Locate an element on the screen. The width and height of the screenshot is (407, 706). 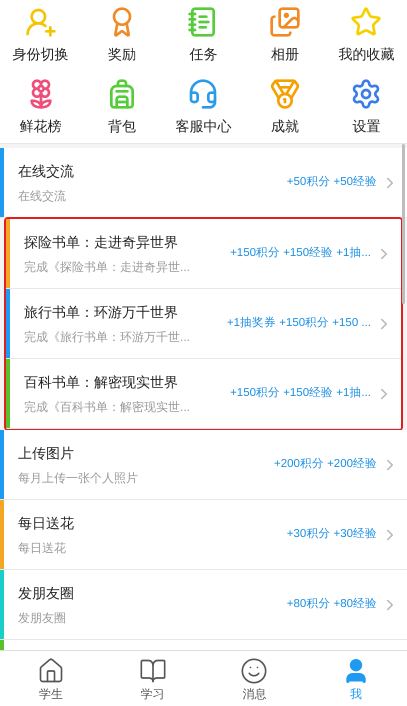
medal-icon is located at coordinates (284, 94).